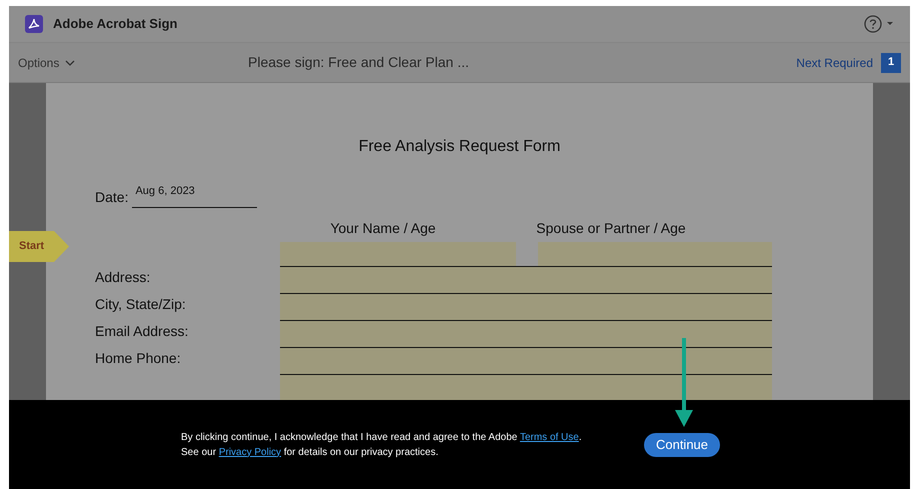  What do you see at coordinates (398, 254) in the screenshot?
I see `name-field` at bounding box center [398, 254].